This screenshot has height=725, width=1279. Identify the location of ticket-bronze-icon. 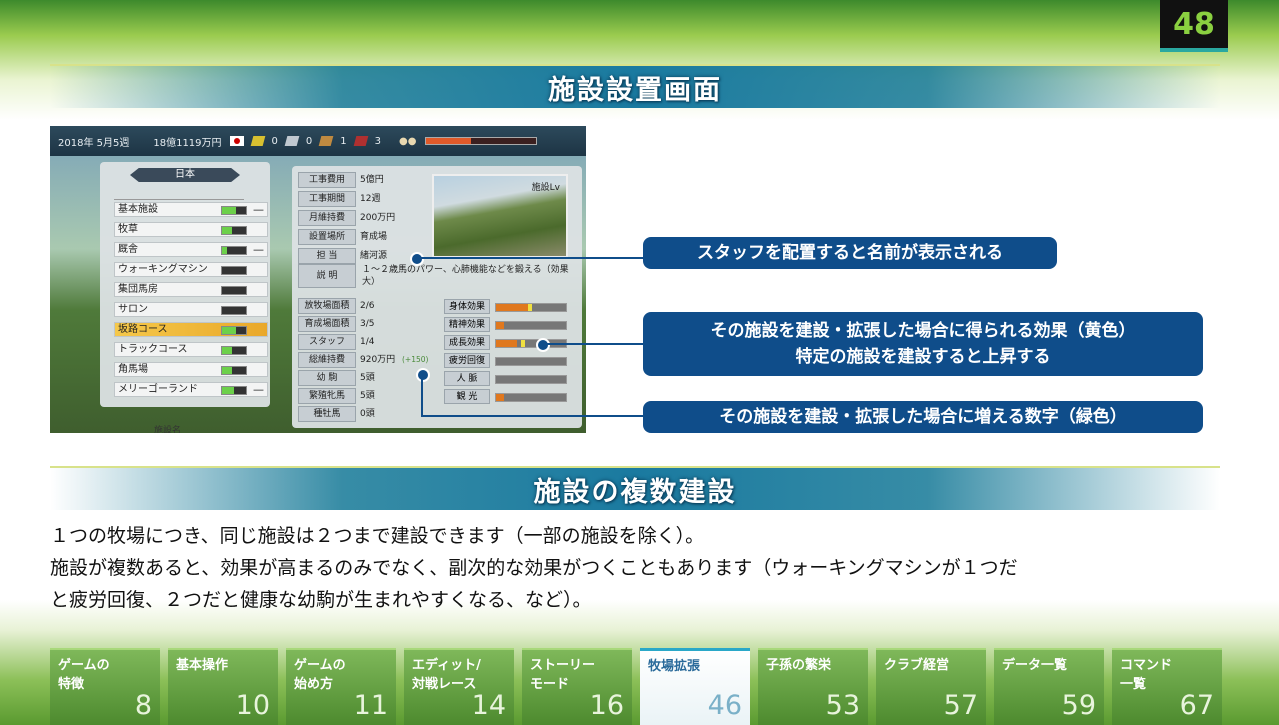
(326, 141).